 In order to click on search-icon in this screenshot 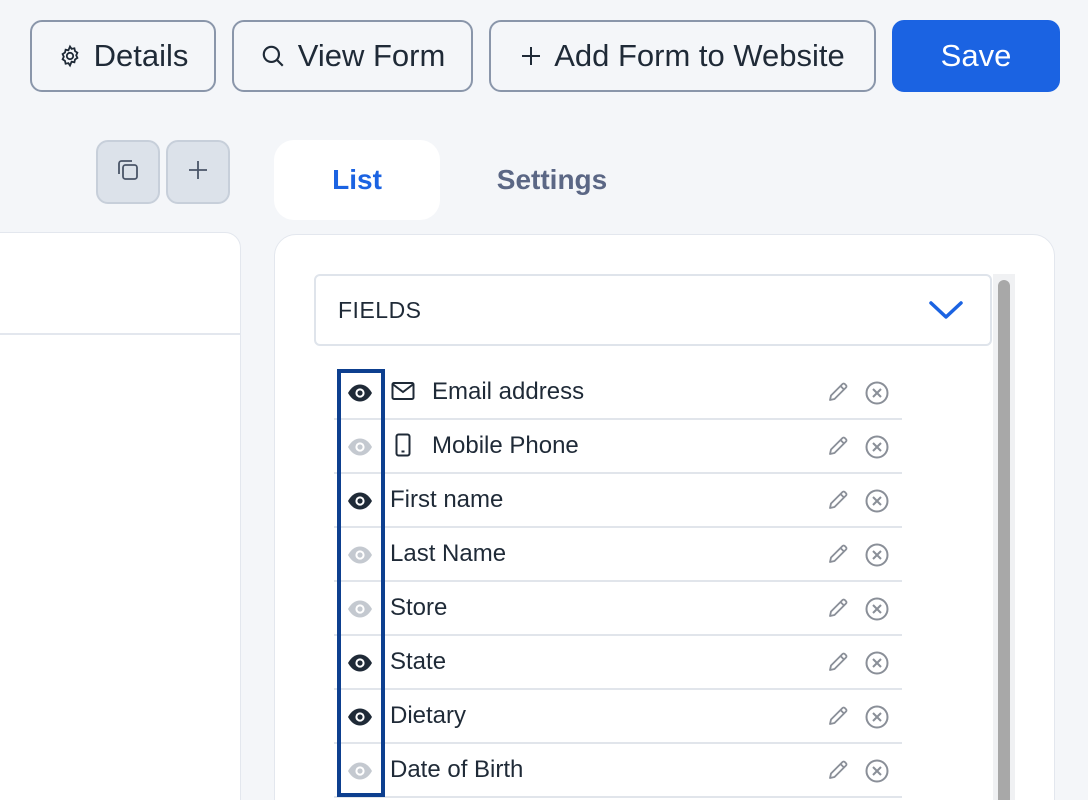, I will do `click(273, 56)`.